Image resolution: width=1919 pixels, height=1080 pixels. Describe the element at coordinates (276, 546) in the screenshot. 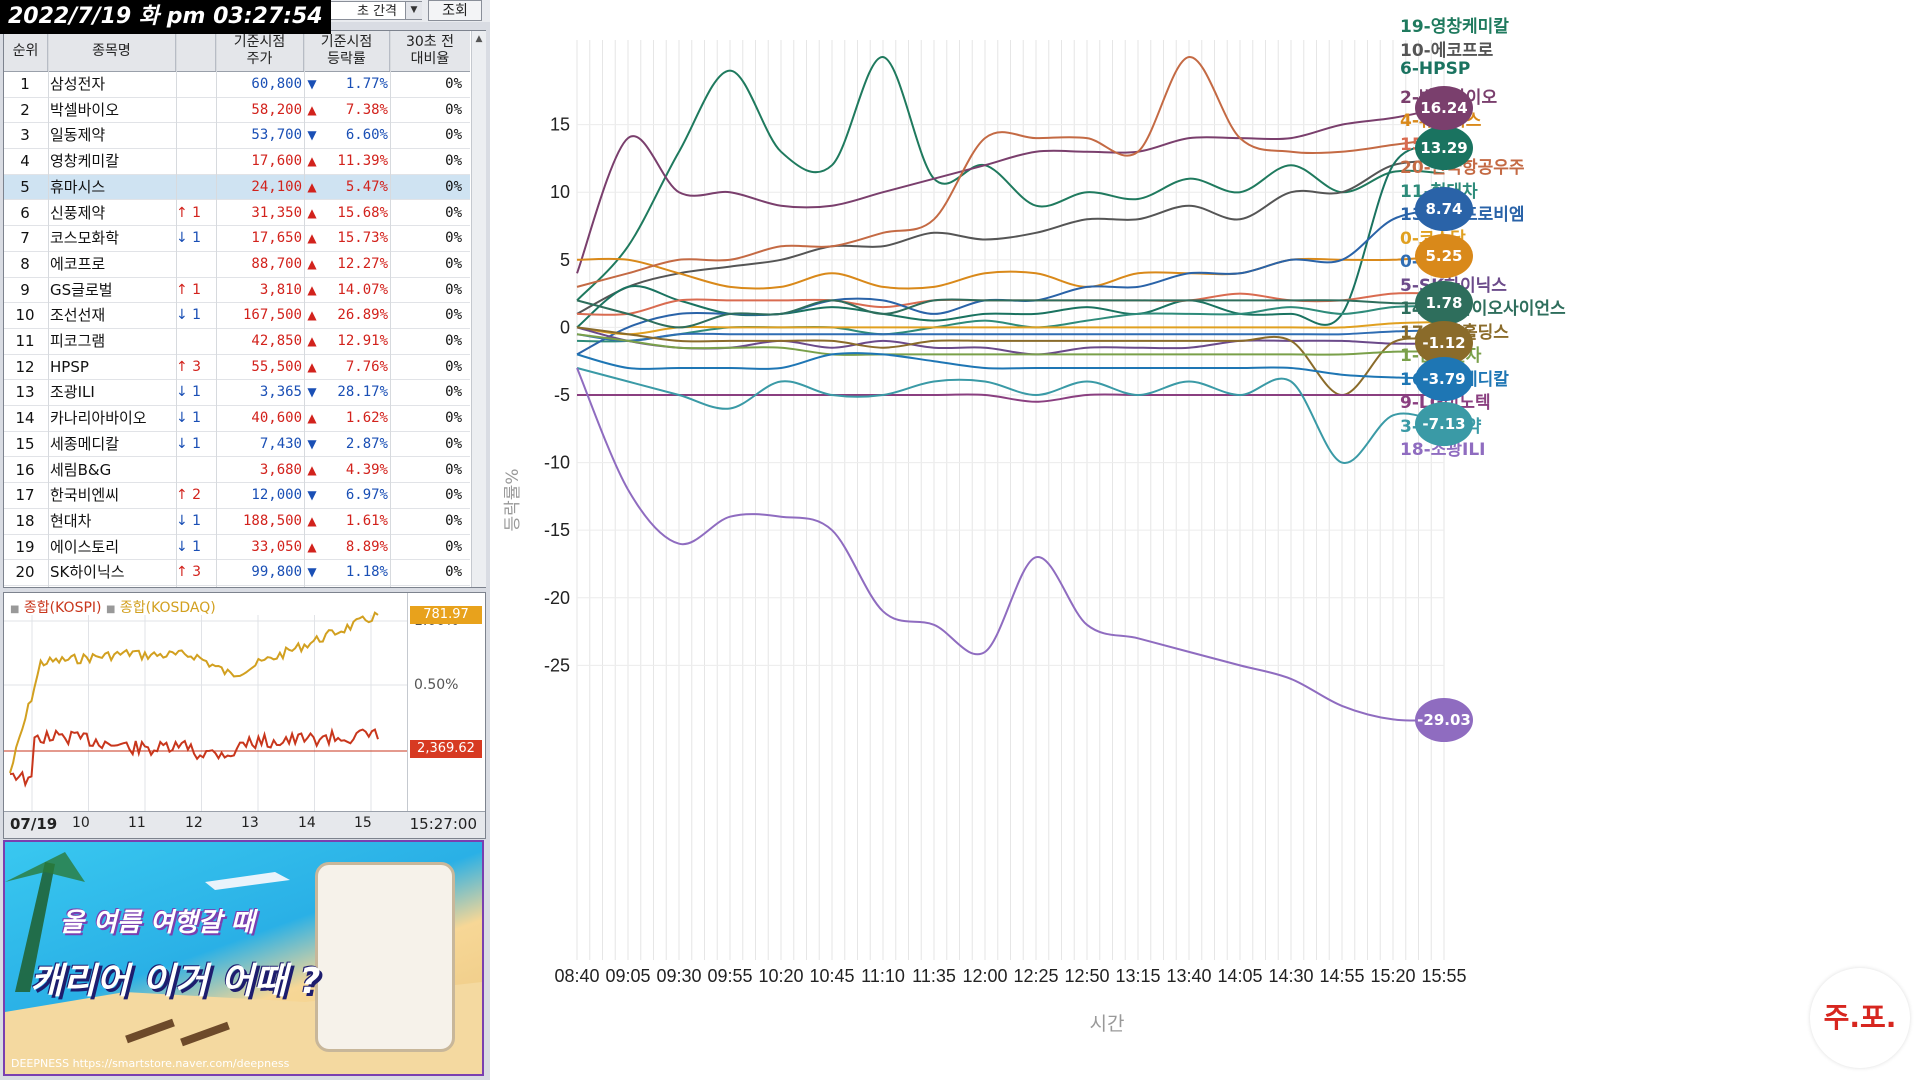

I see `price-cell: 33,050` at that location.